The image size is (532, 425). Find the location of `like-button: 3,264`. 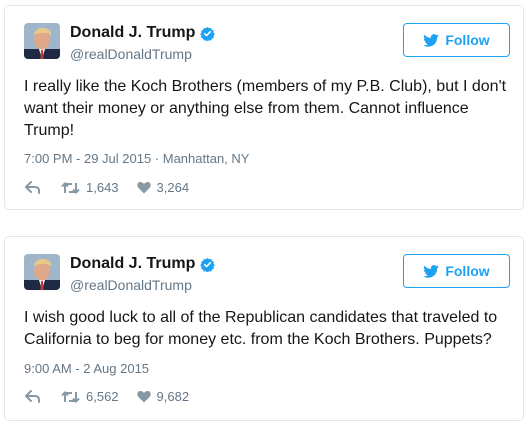

like-button: 3,264 is located at coordinates (163, 187).